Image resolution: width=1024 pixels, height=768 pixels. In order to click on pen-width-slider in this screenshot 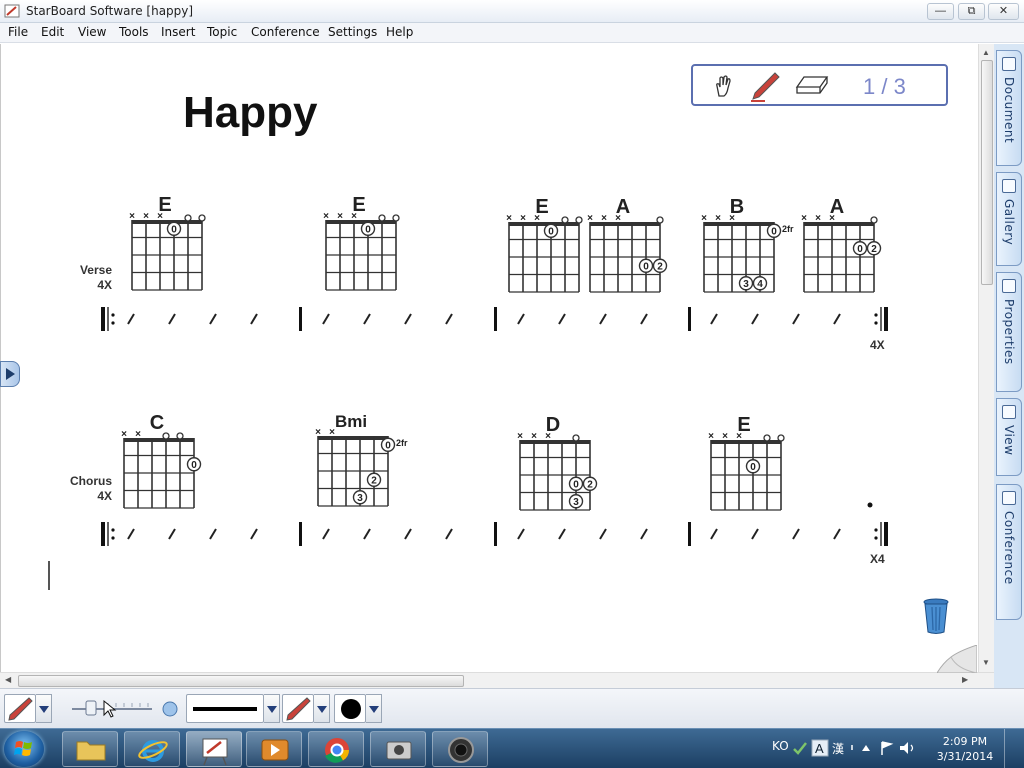, I will do `click(124, 709)`.